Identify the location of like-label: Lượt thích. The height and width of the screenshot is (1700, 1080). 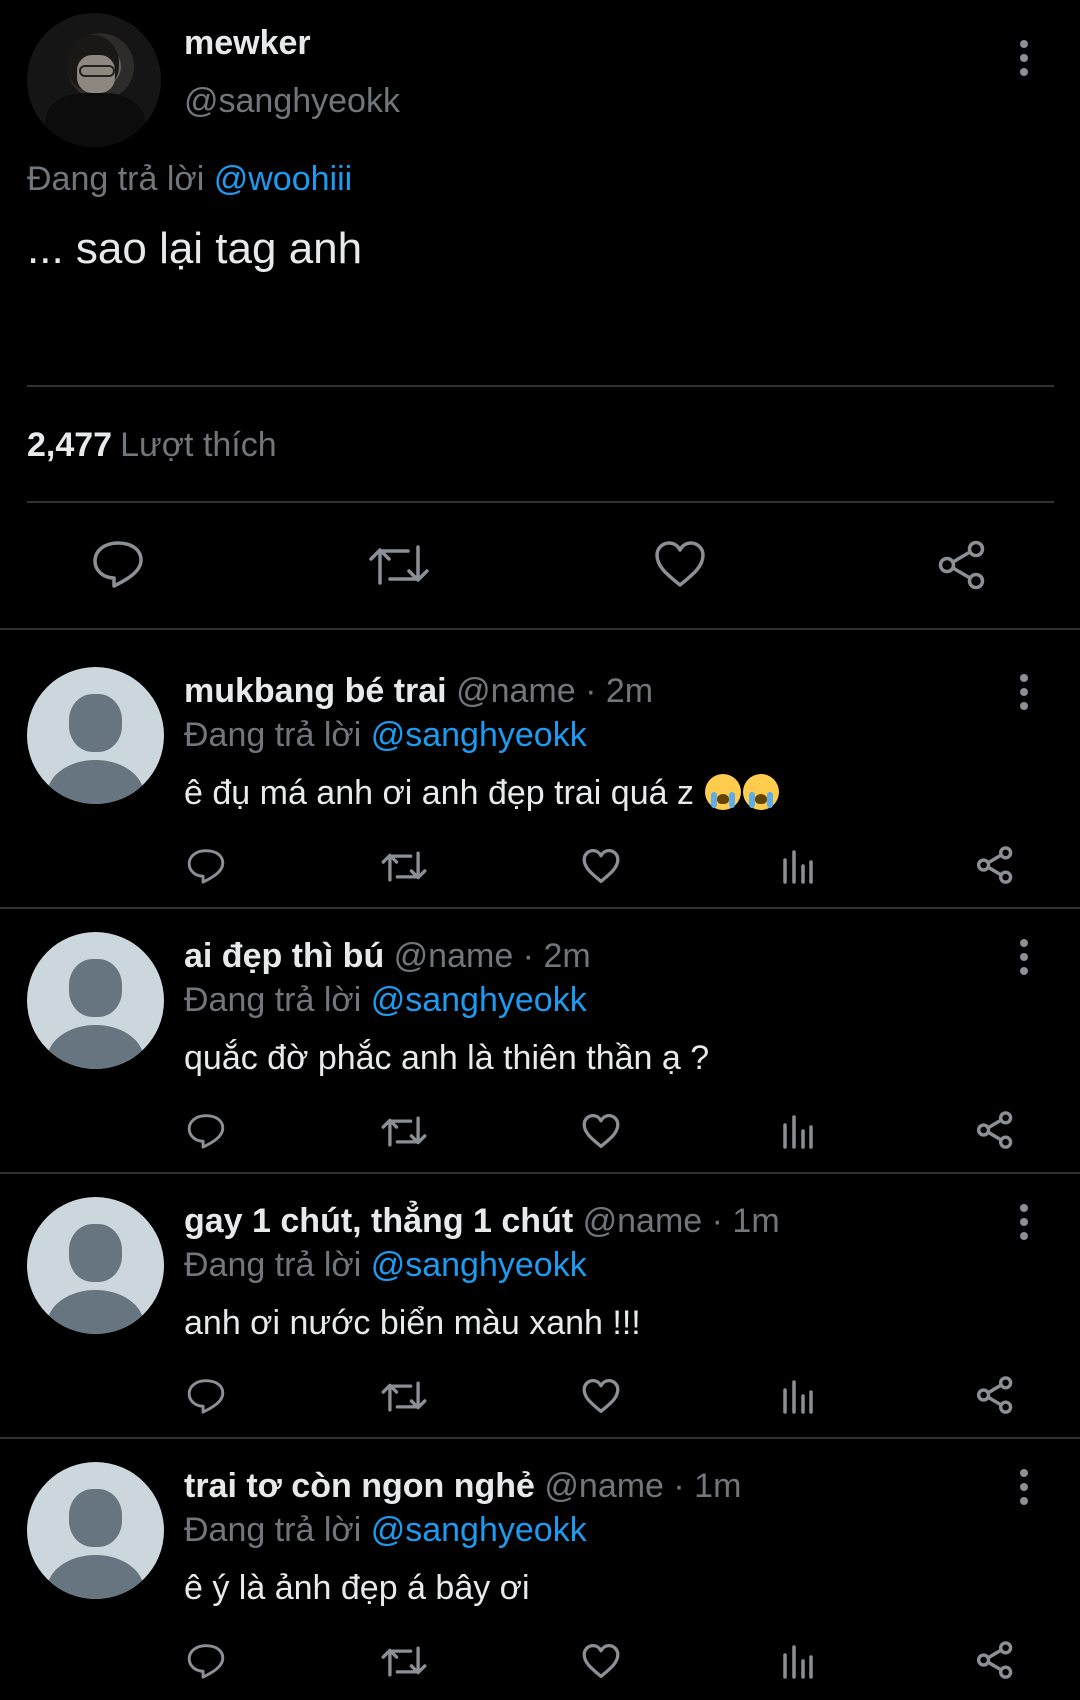
(198, 445).